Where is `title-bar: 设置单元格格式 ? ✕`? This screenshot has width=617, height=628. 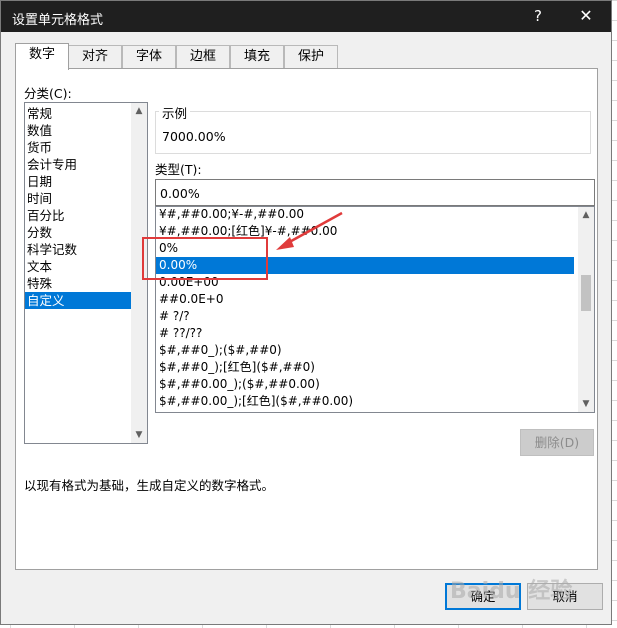 title-bar: 设置单元格格式 ? ✕ is located at coordinates (306, 16).